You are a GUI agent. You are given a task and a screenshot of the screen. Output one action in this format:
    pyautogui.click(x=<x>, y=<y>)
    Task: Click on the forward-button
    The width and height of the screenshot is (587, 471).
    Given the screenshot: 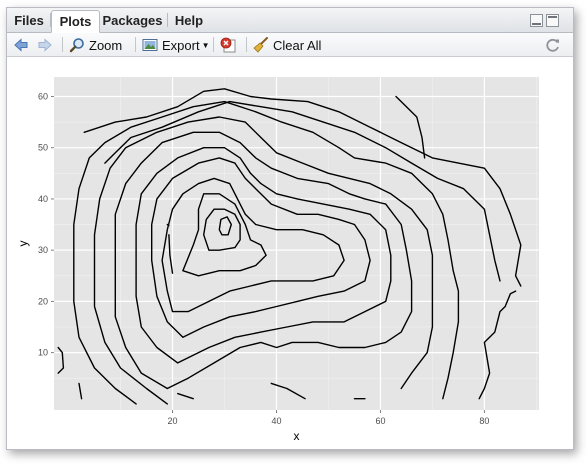 What is the action you would take?
    pyautogui.click(x=47, y=45)
    